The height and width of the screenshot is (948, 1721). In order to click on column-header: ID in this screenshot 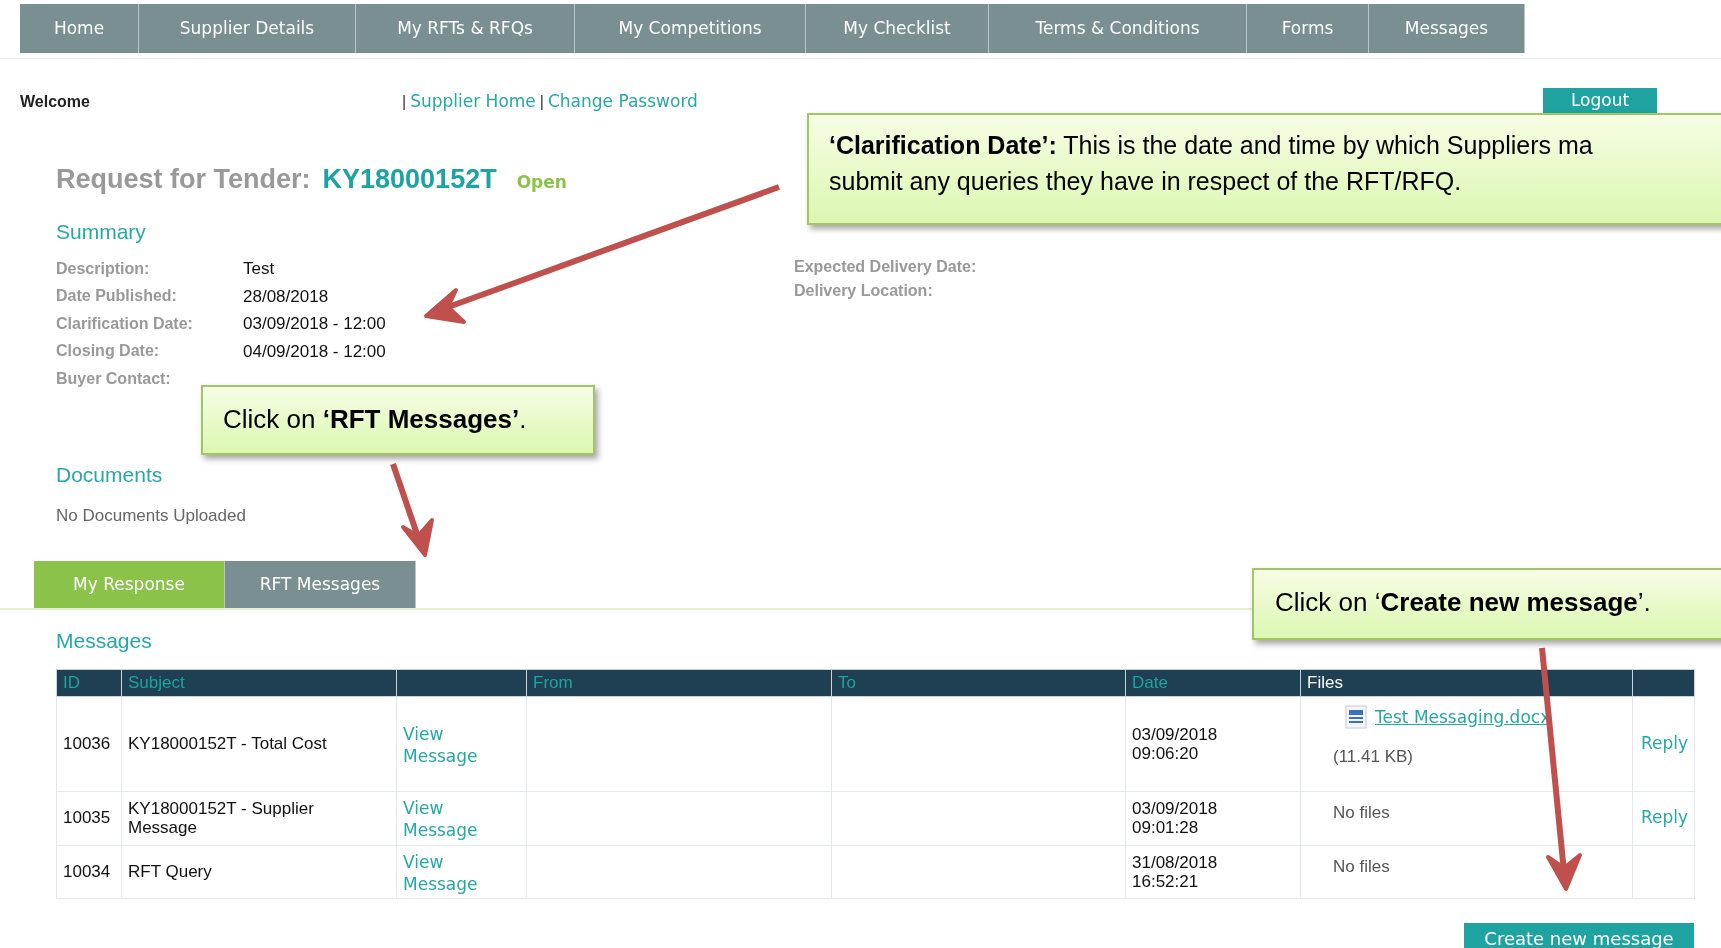, I will do `click(71, 682)`.